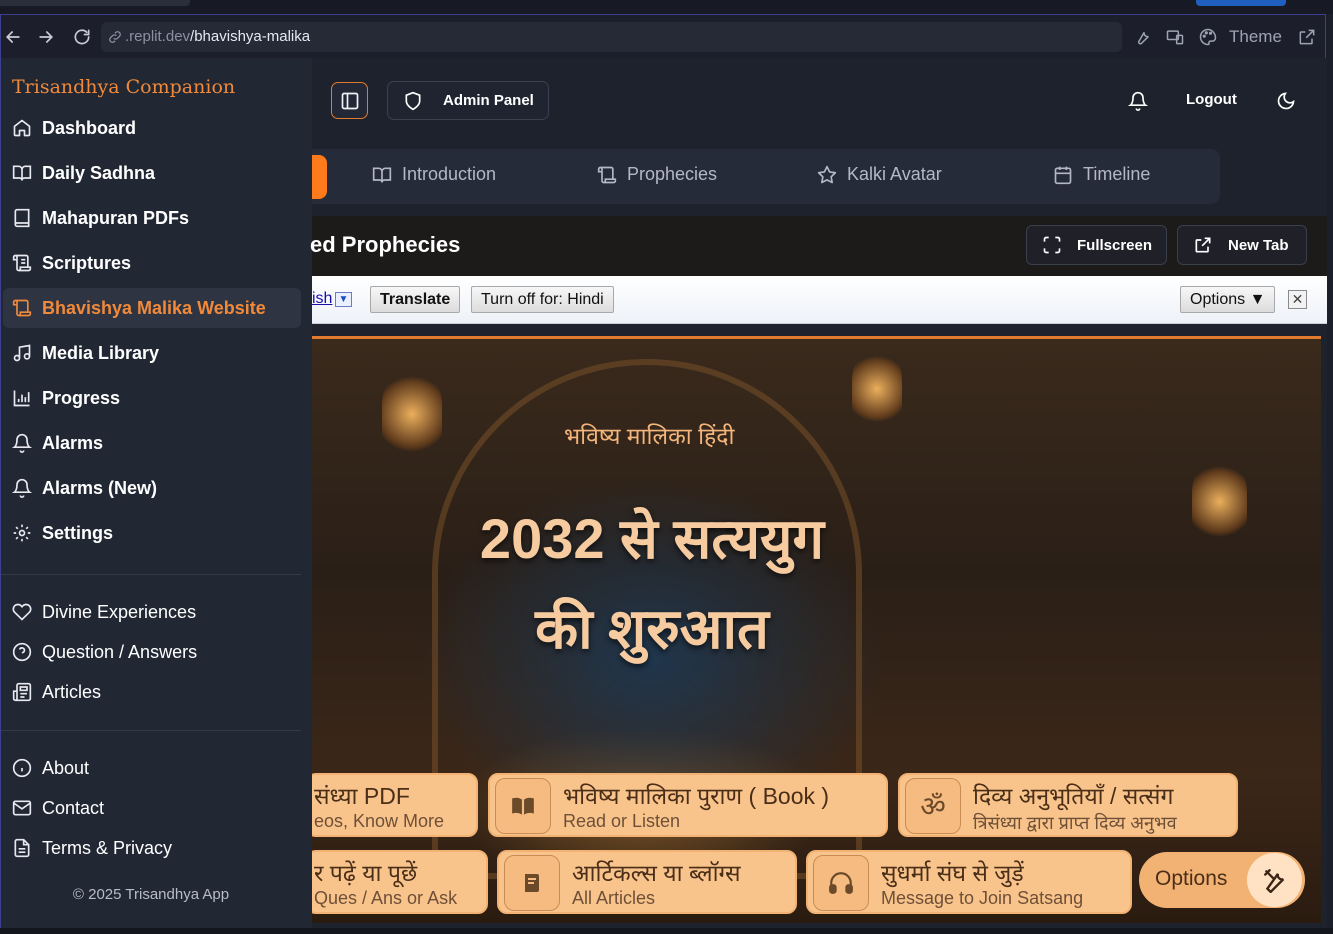 This screenshot has width=1333, height=934. What do you see at coordinates (1075, 823) in the screenshot?
I see `card-subtitle: त्रिसंध्या द्वारा प्राप्त दिव्य अनुभव` at bounding box center [1075, 823].